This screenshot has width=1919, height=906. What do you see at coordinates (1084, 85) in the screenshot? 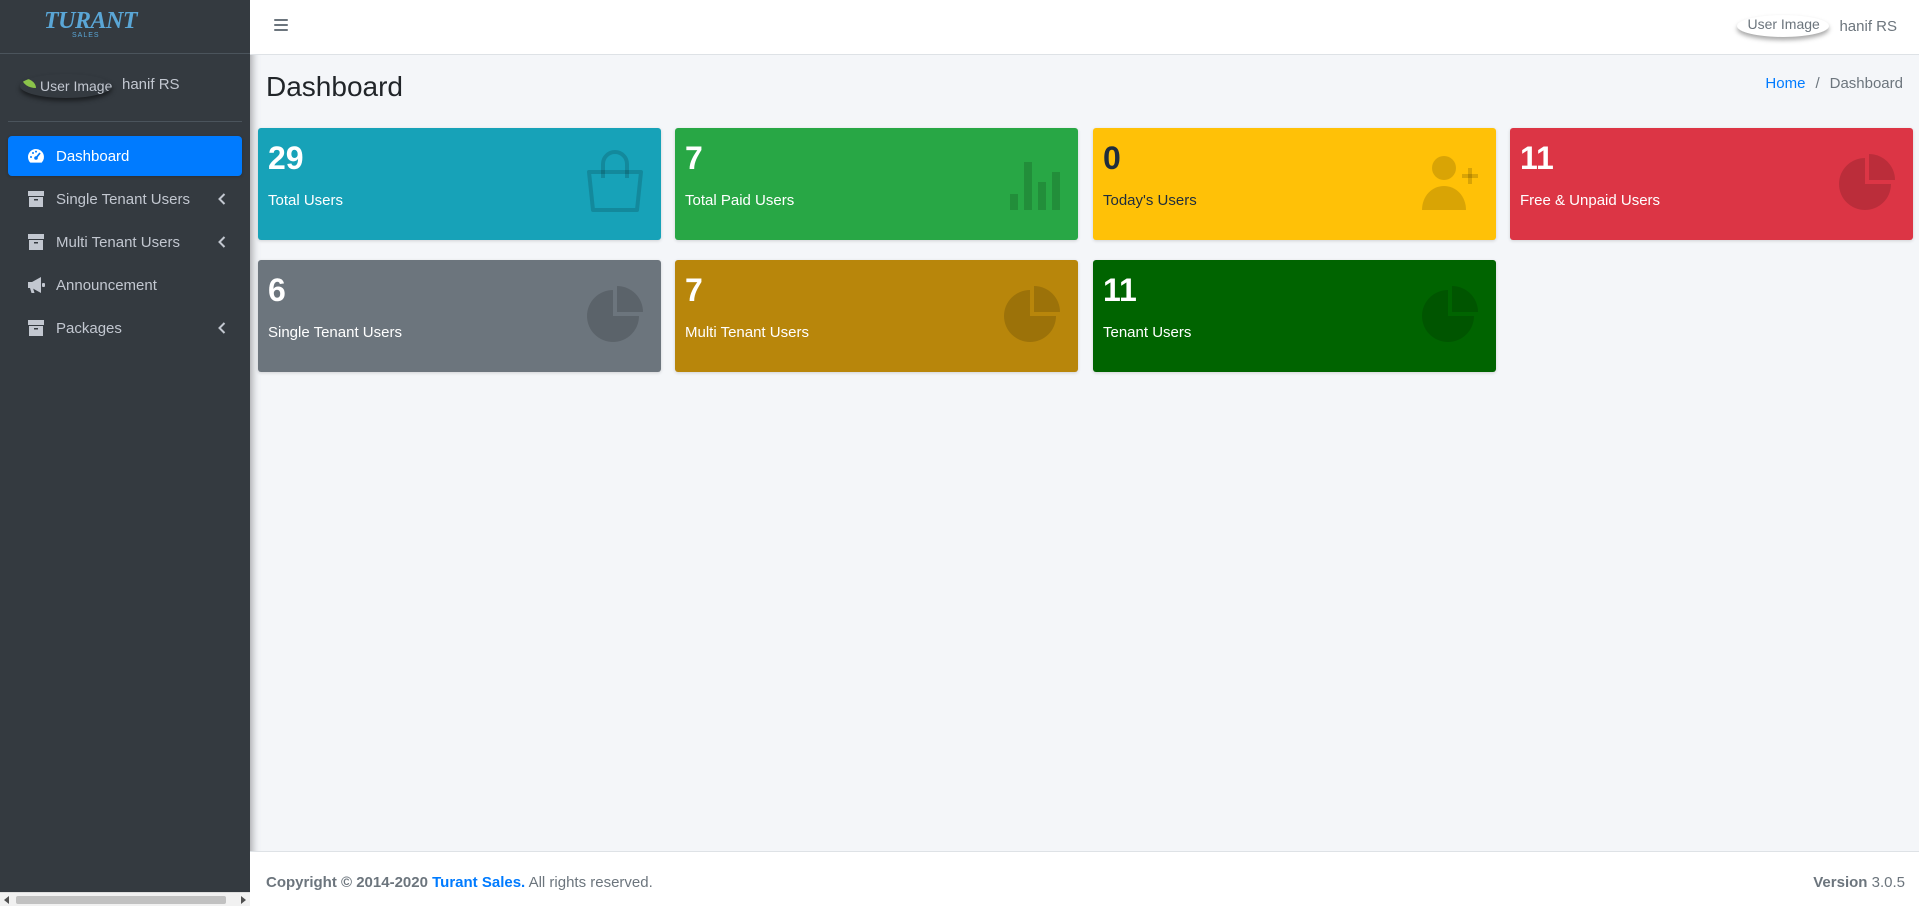
I see `content-header: Dashboard Home / Dashboard` at bounding box center [1084, 85].